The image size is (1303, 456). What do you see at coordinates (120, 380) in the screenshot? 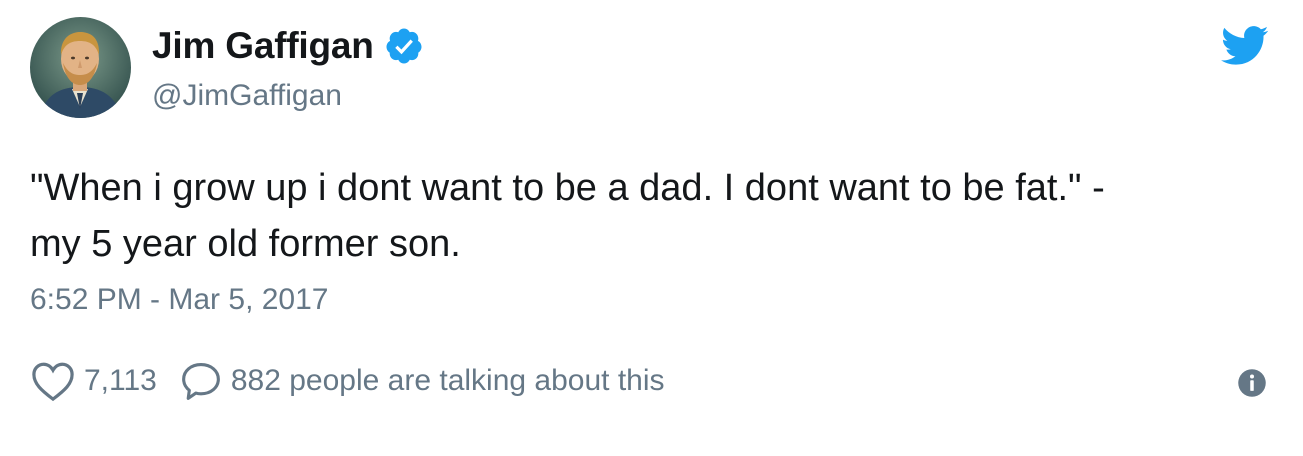
I see `like-count: 7,113` at bounding box center [120, 380].